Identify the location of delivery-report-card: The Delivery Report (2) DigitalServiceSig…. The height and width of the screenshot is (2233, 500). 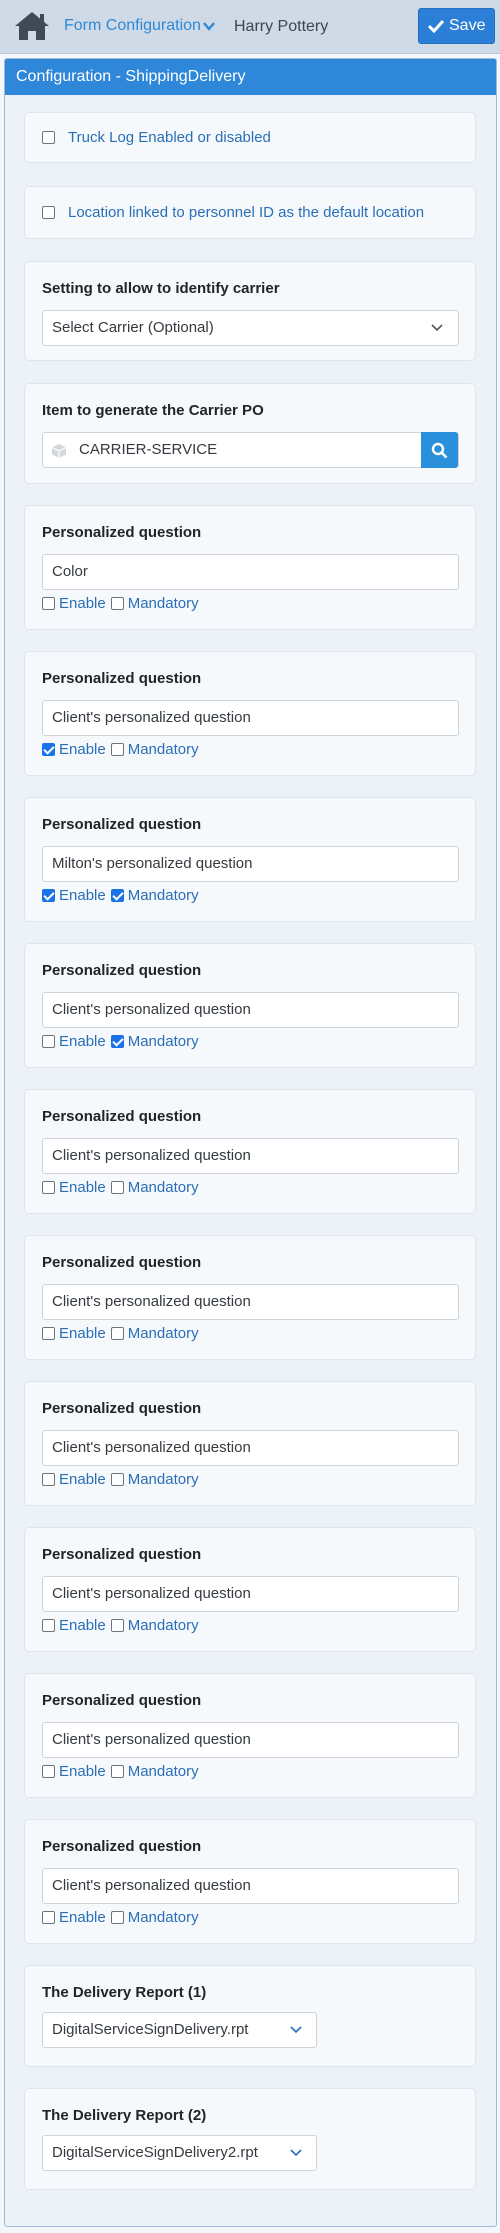
(250, 2139).